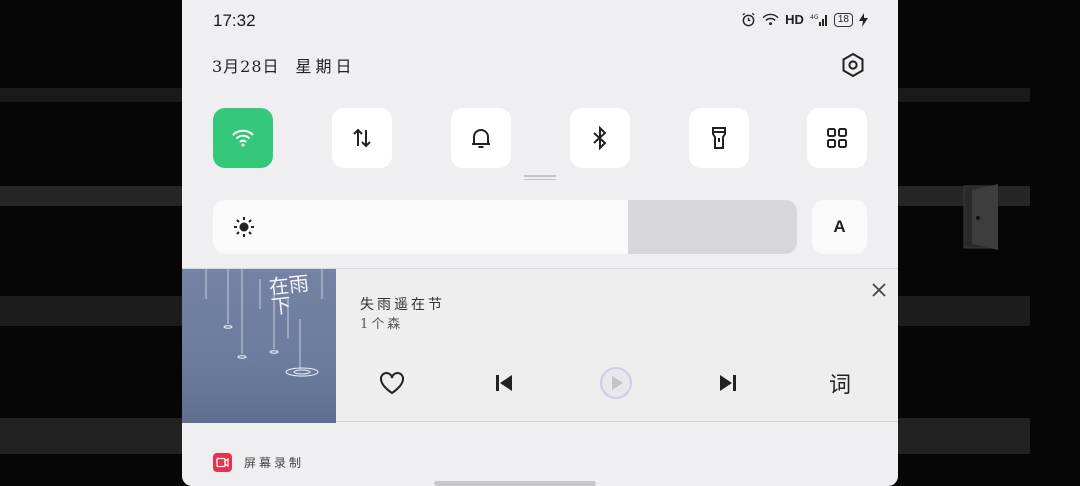 The width and height of the screenshot is (1080, 486). Describe the element at coordinates (382, 324) in the screenshot. I see `song-artist: 1个森` at that location.